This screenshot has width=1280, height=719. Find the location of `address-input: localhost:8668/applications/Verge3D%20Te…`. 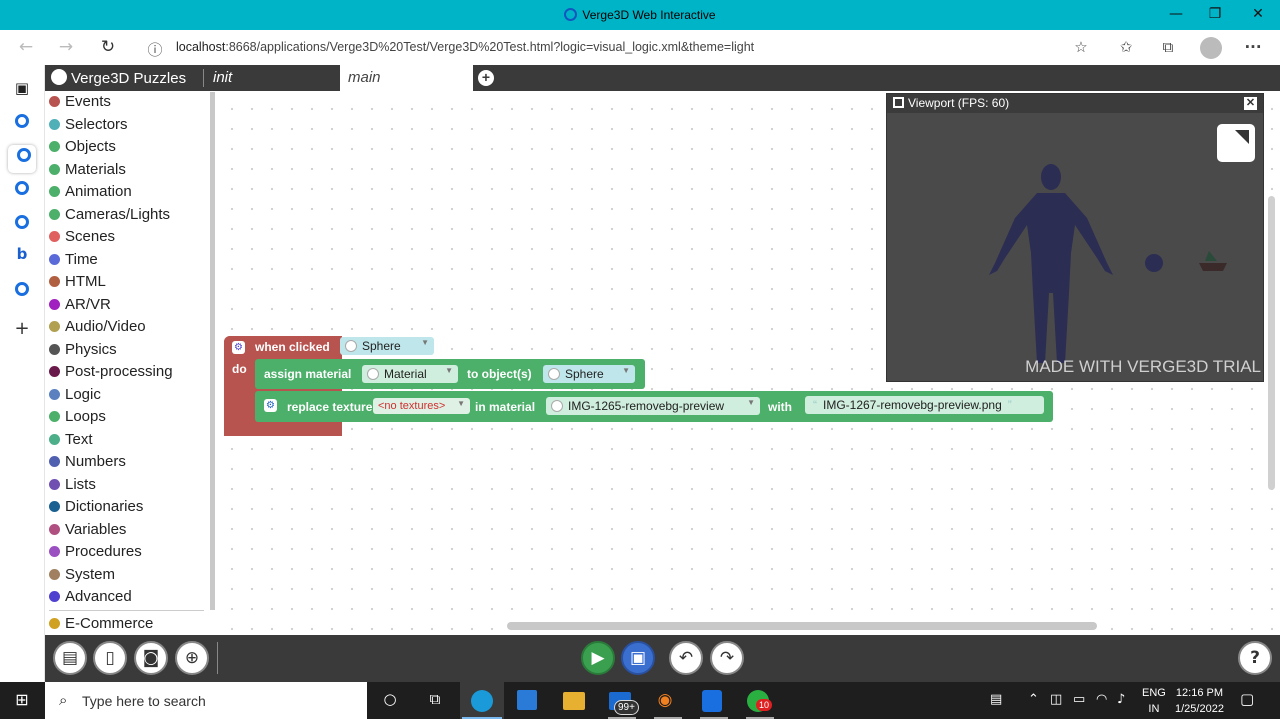

address-input: localhost:8668/applications/Verge3D%20Te… is located at coordinates (465, 47).